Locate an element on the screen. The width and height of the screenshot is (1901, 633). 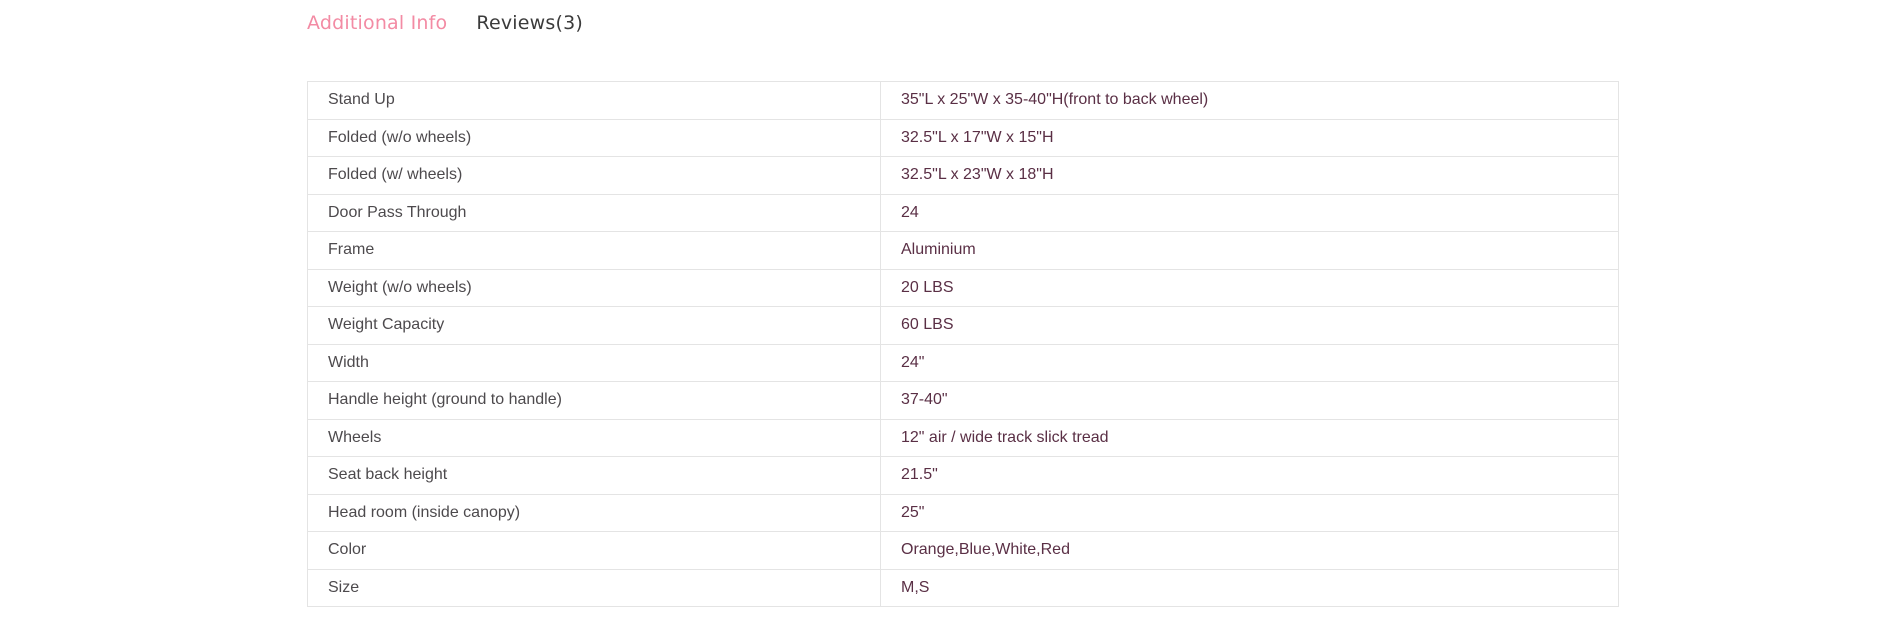
table-row: Color Orange,Blue,White,Red is located at coordinates (963, 550).